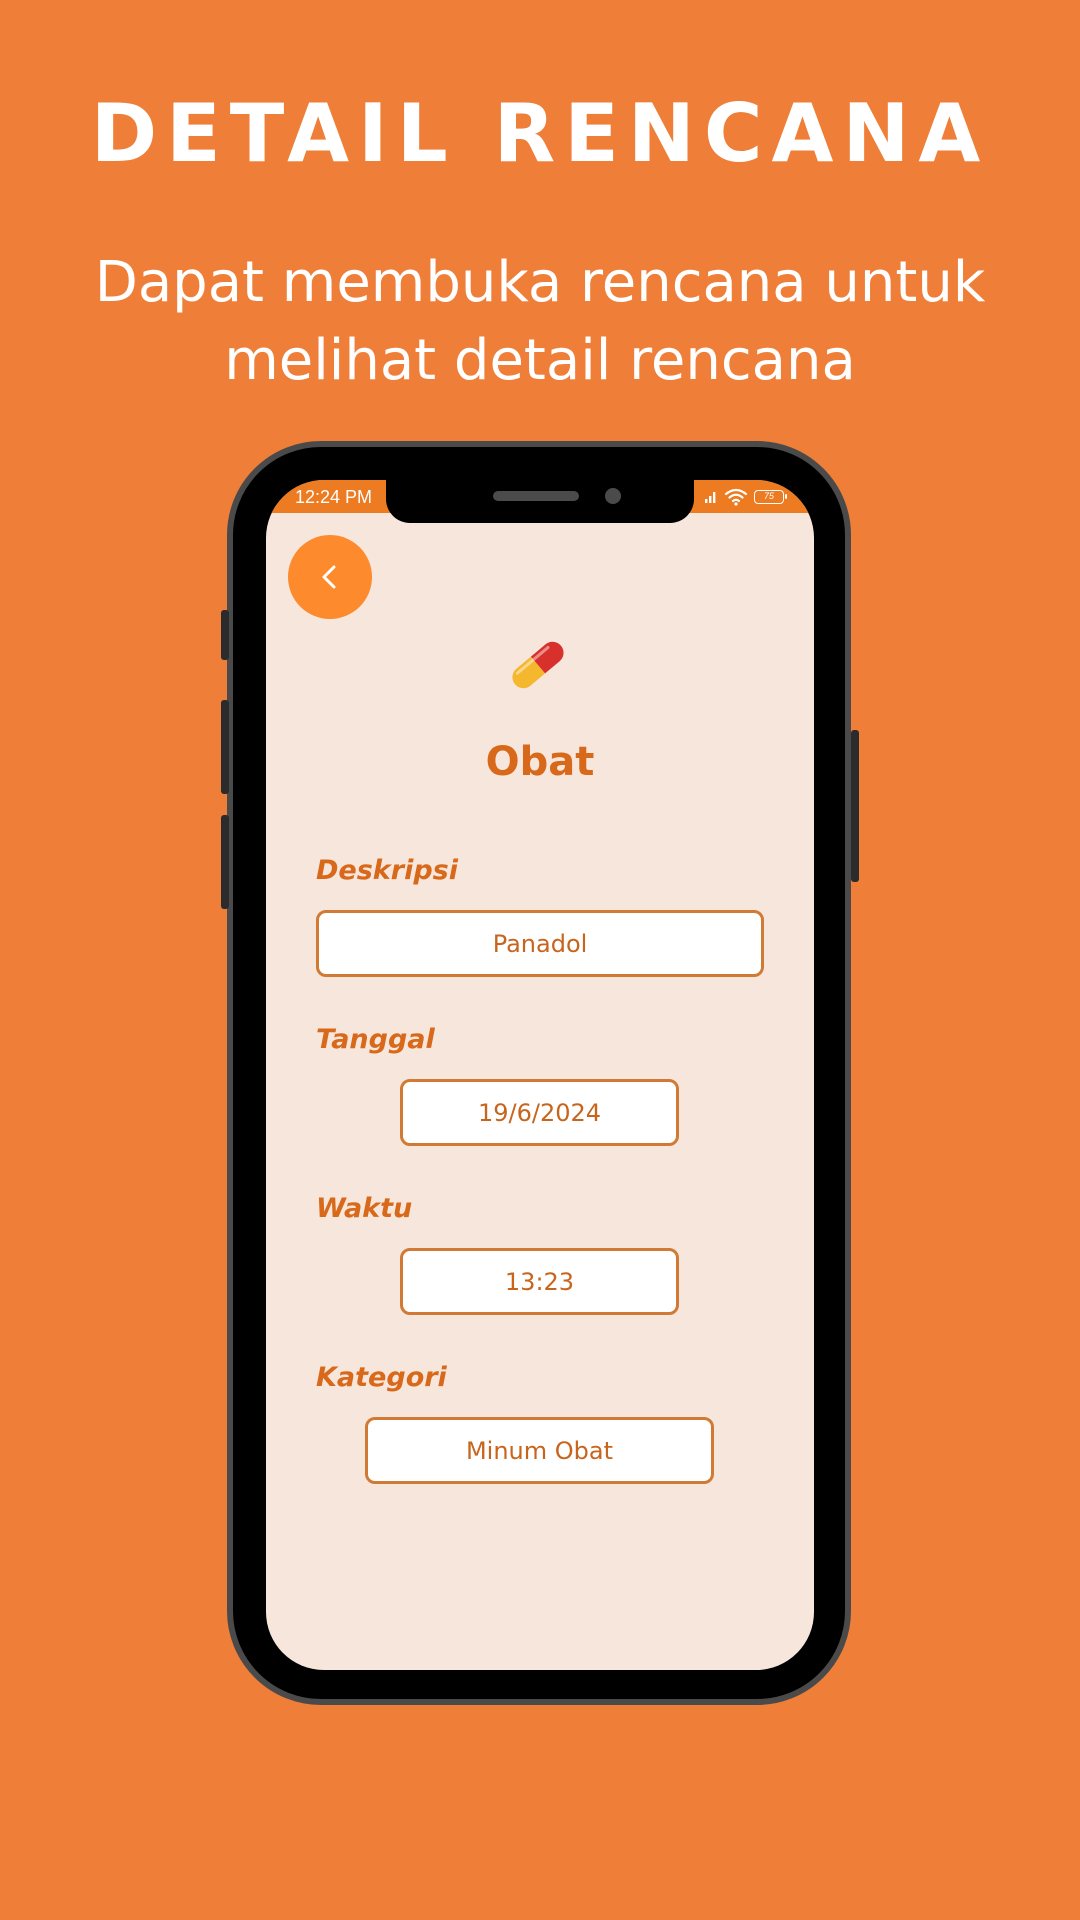 The height and width of the screenshot is (1920, 1080). I want to click on time-field: 13:23, so click(539, 1281).